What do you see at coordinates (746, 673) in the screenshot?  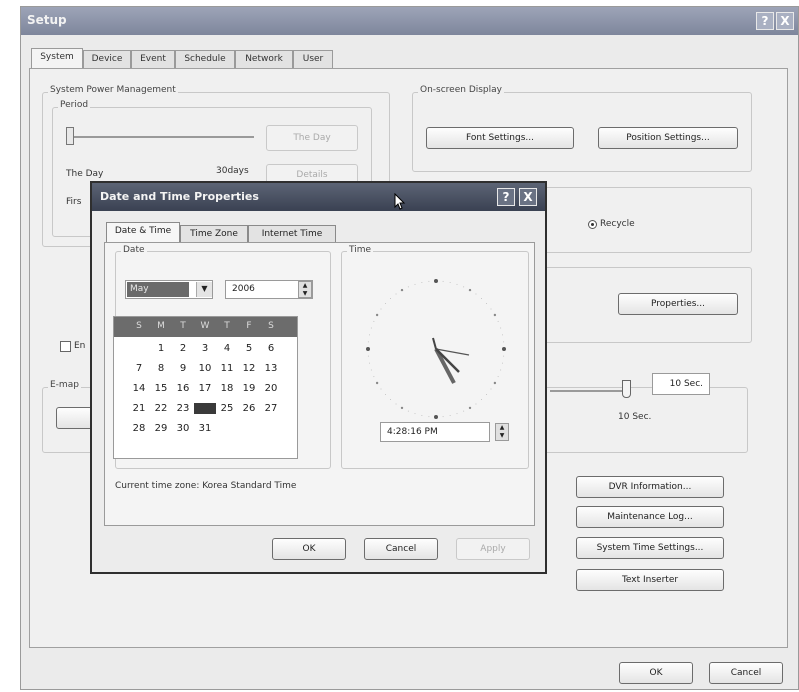 I see `cancel-button: Cancel` at bounding box center [746, 673].